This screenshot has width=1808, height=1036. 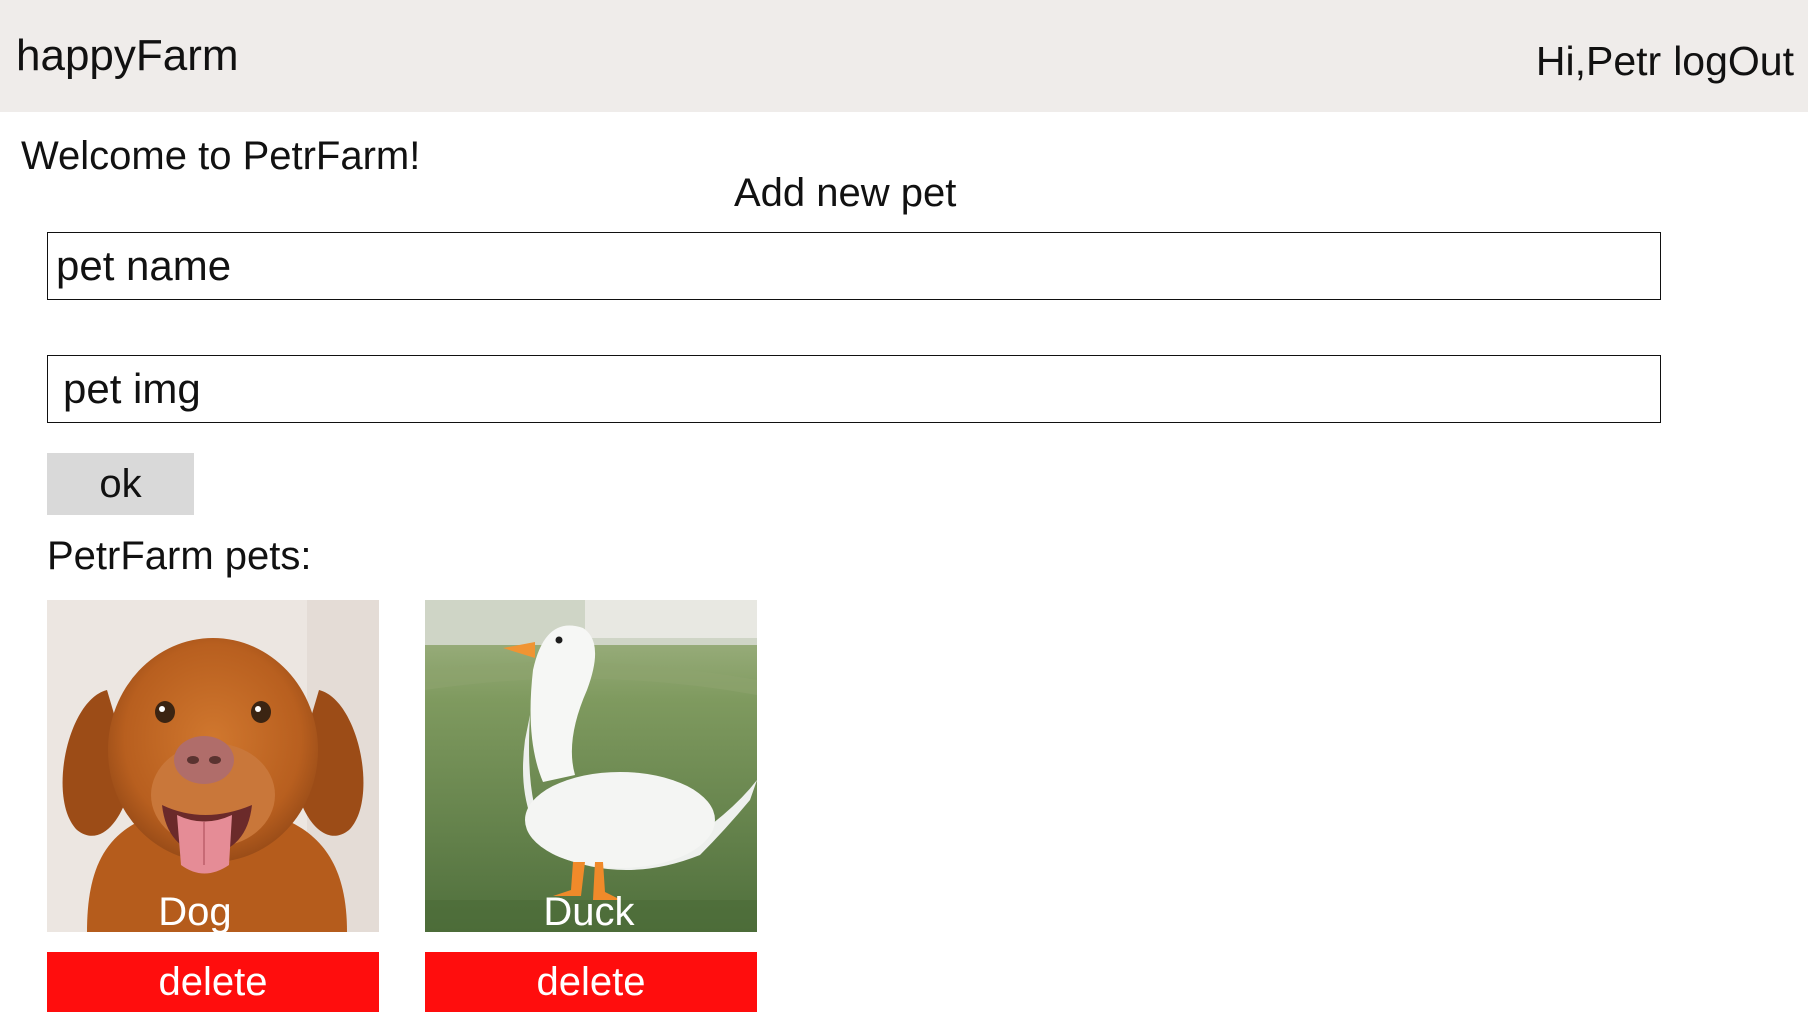 I want to click on pet-name-input, so click(x=854, y=266).